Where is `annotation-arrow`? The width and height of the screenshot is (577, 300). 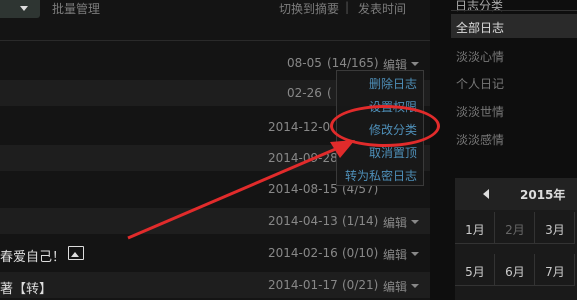 annotation-arrow is located at coordinates (241, 190).